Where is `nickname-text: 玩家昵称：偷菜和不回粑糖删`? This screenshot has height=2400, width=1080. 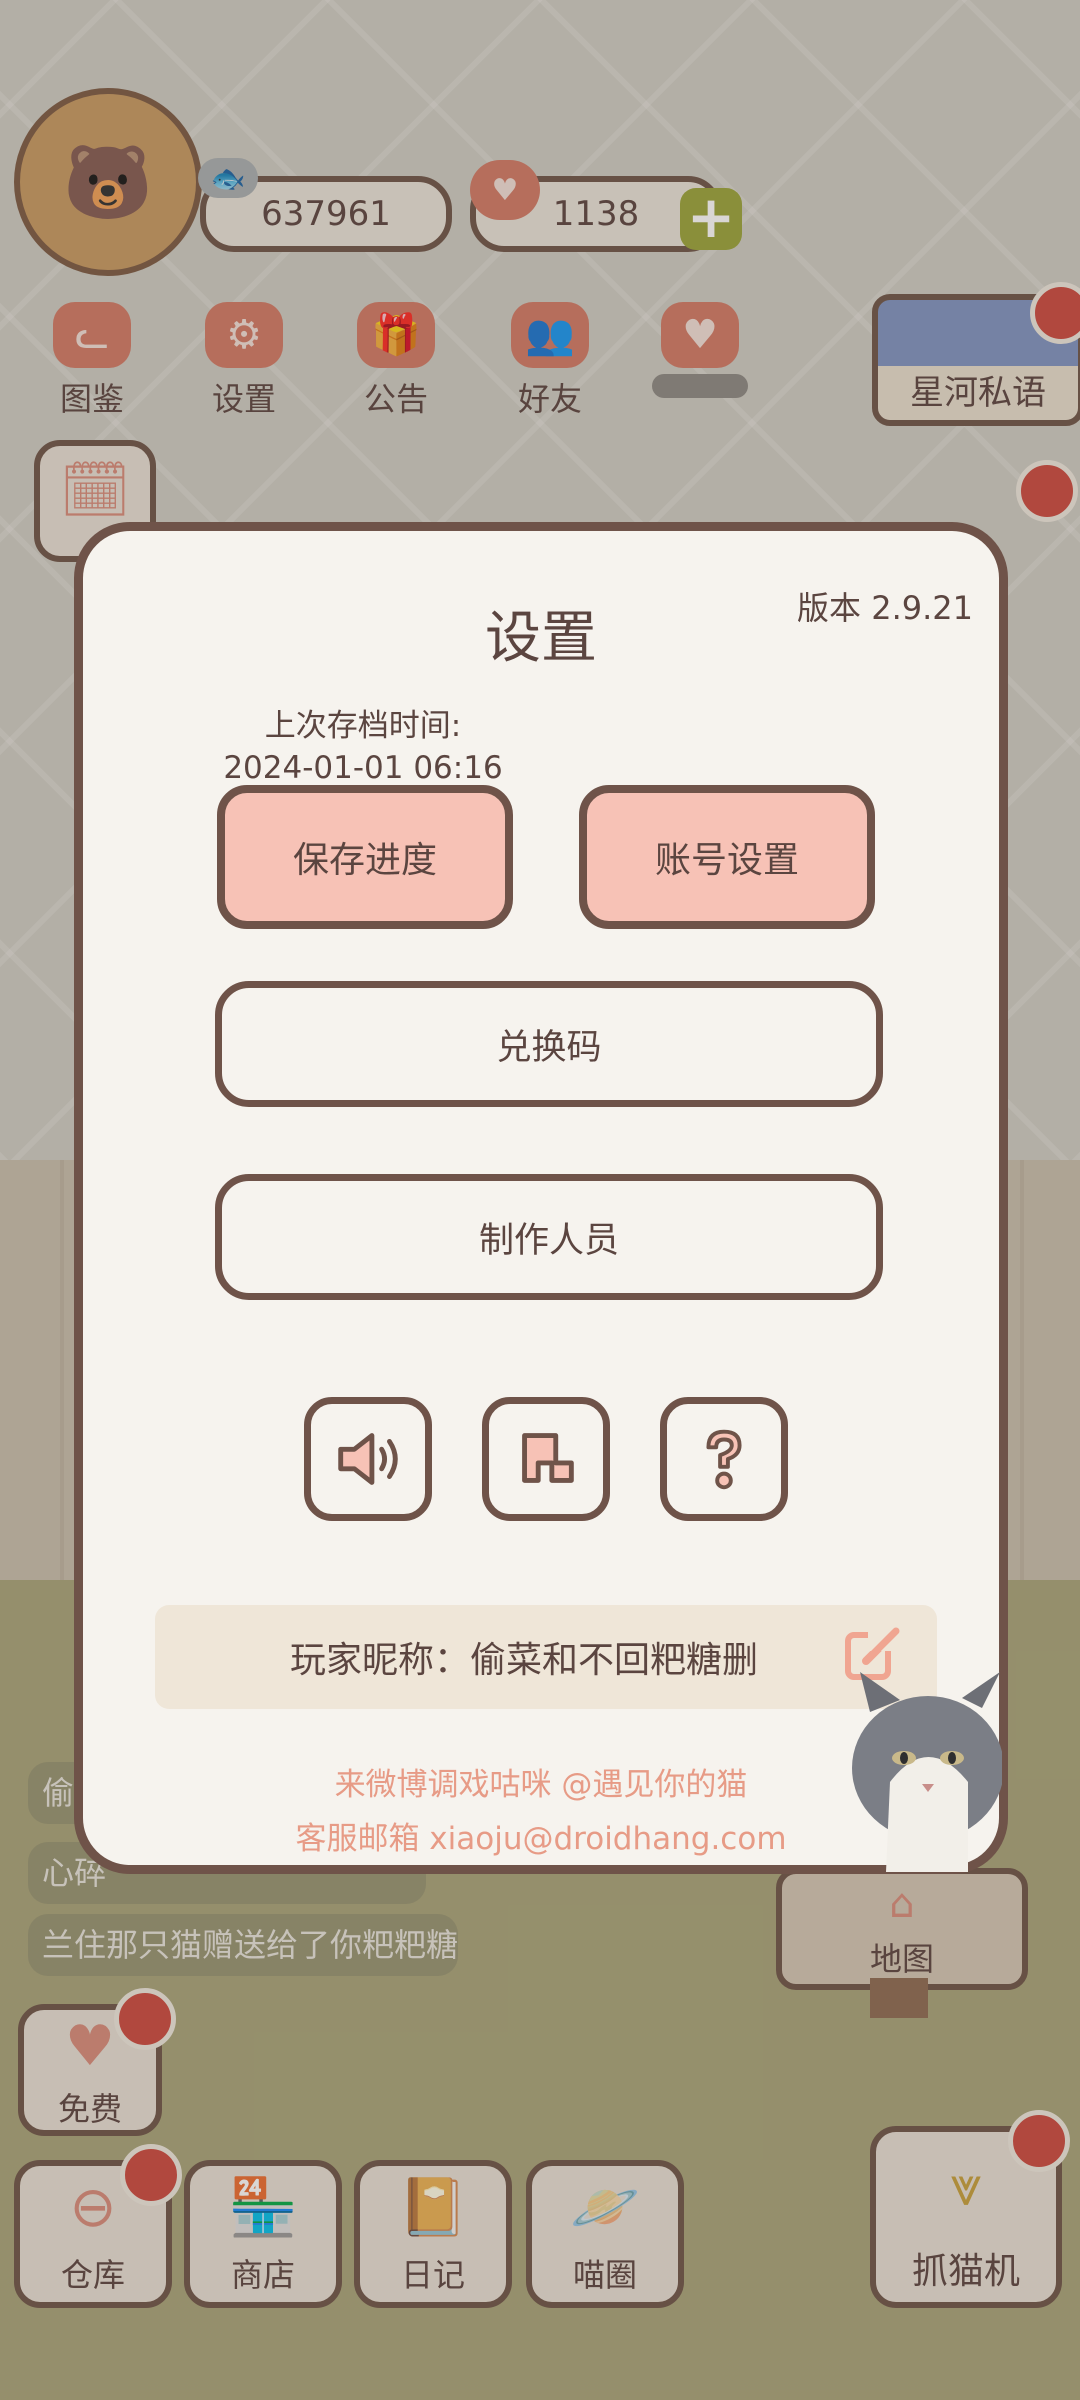 nickname-text: 玩家昵称：偷菜和不回粑糖删 is located at coordinates (524, 1657).